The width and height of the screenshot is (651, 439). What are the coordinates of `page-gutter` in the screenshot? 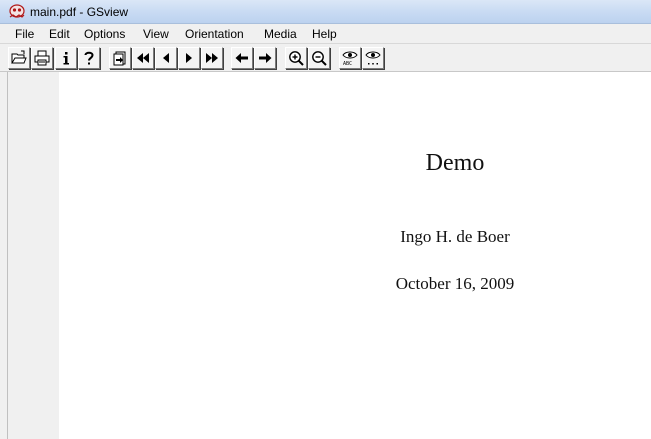 It's located at (34, 255).